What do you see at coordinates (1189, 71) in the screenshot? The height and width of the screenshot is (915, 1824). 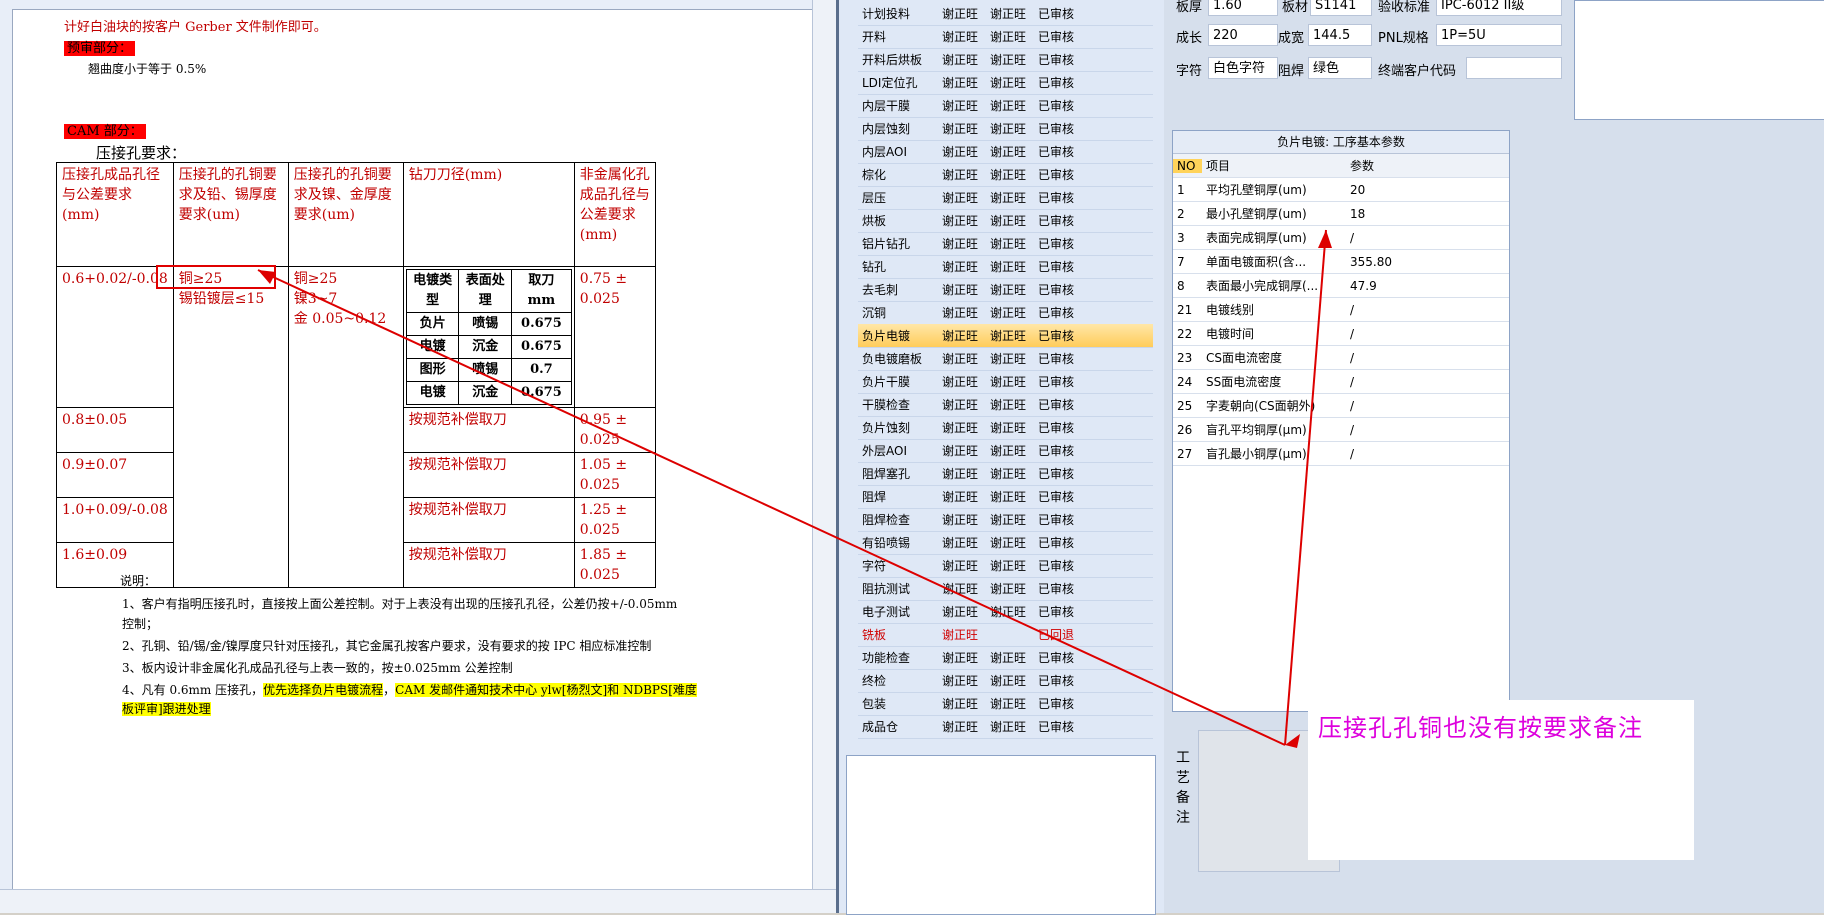 I see `char-label: 字符` at bounding box center [1189, 71].